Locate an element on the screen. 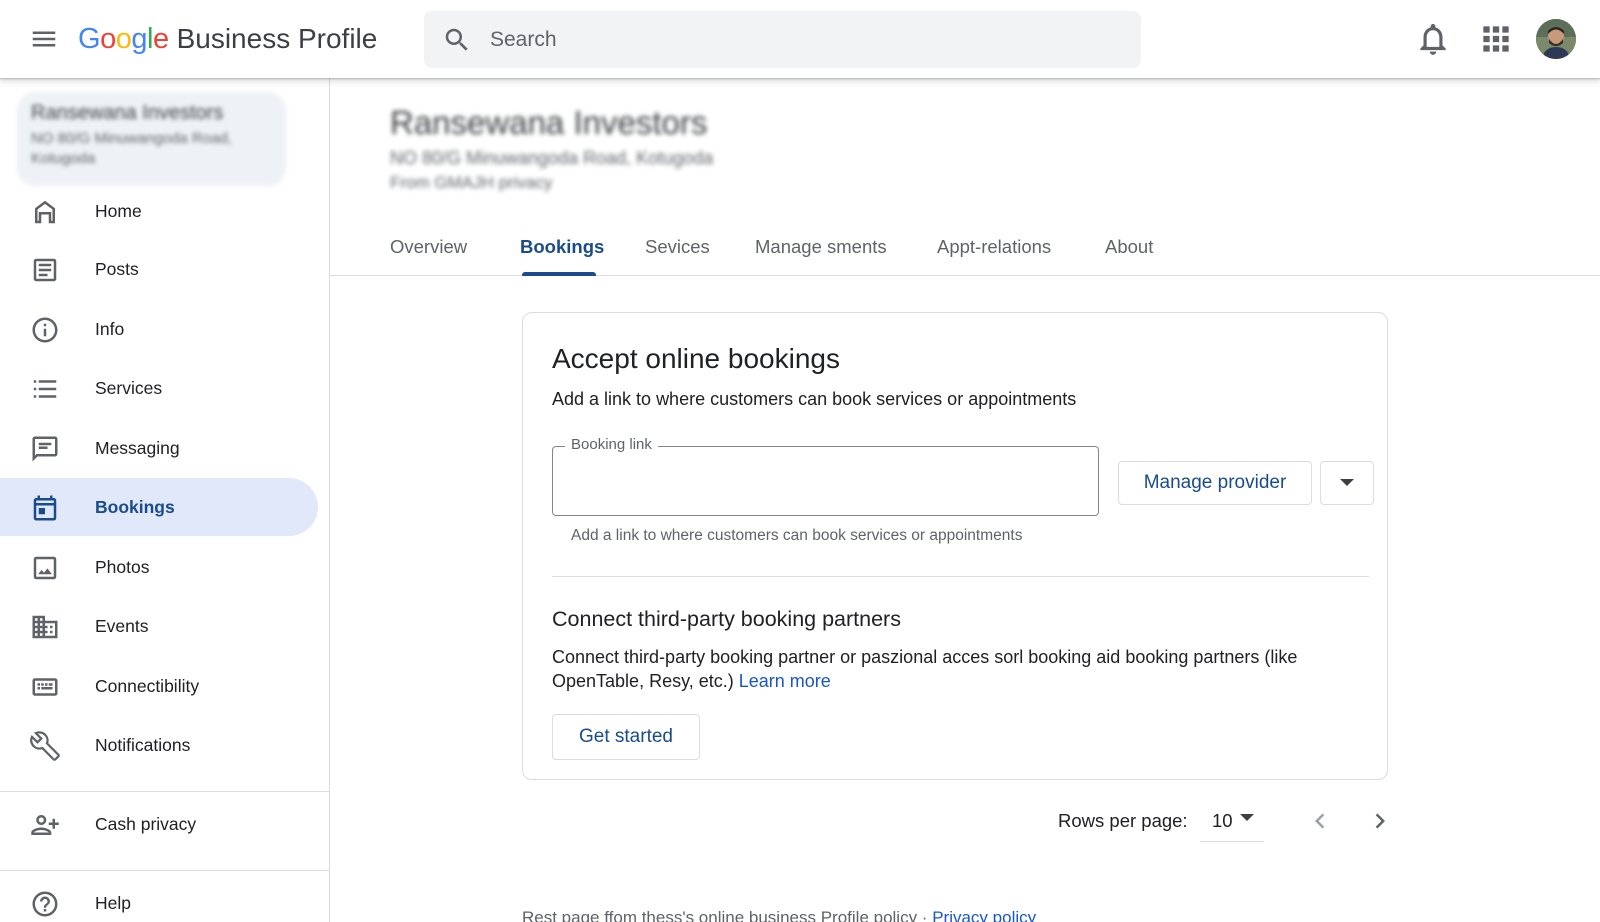 This screenshot has width=1600, height=922. sidebar-item-label: Messaging is located at coordinates (137, 447).